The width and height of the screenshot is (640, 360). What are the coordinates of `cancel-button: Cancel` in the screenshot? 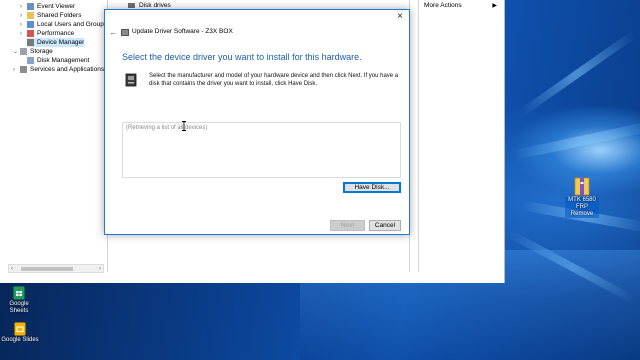 It's located at (385, 225).